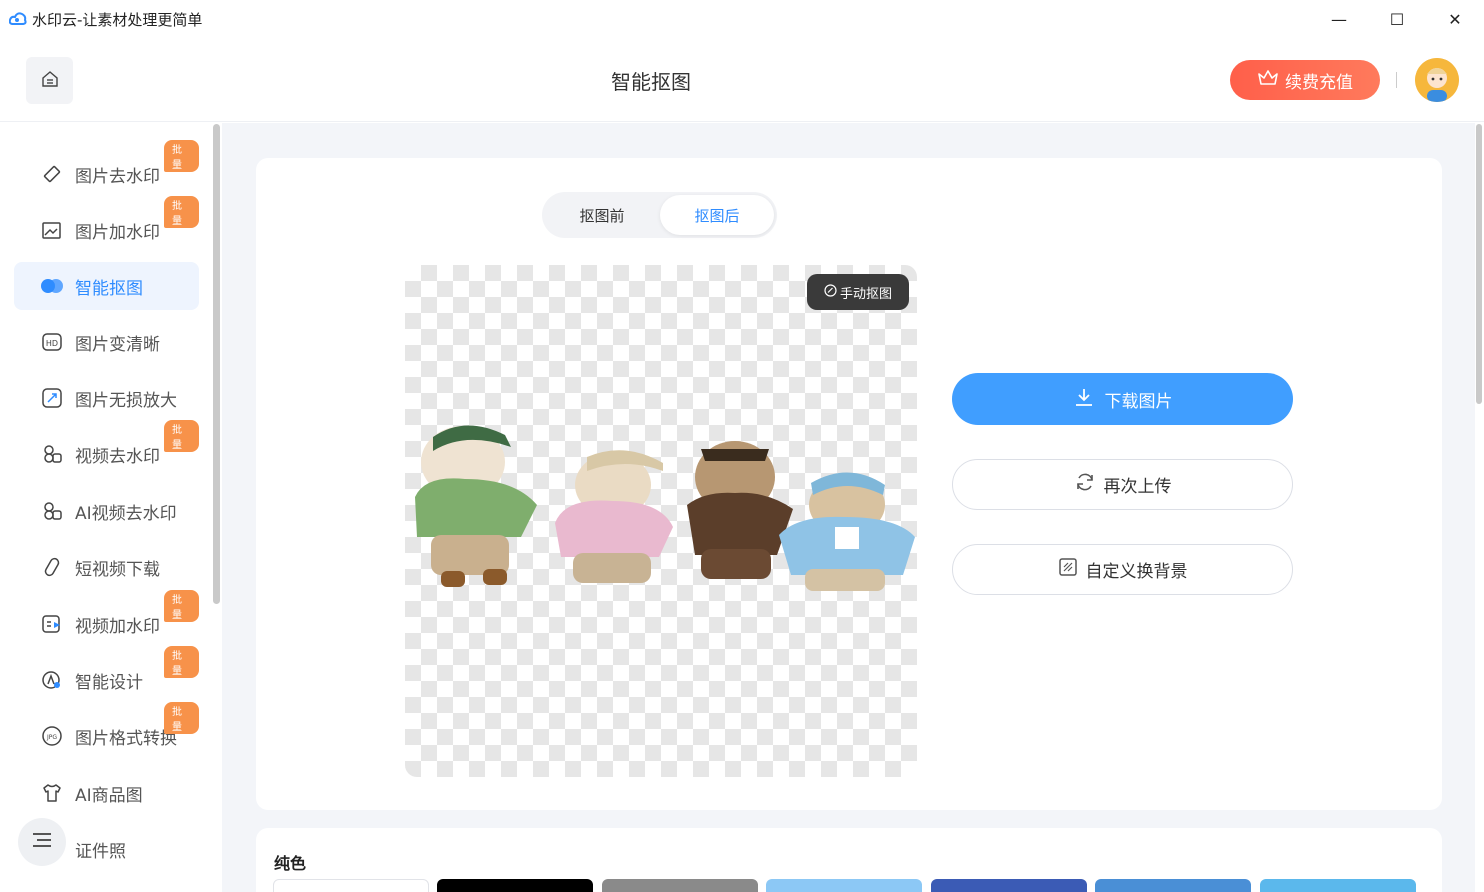 The height and width of the screenshot is (892, 1484). Describe the element at coordinates (52, 680) in the screenshot. I see `design-icon` at that location.